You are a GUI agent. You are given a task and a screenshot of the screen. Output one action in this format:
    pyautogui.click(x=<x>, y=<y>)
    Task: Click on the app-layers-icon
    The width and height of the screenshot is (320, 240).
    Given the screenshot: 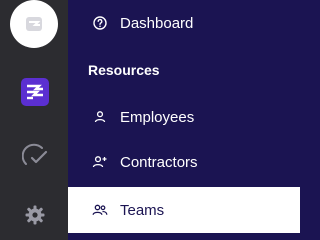 What is the action you would take?
    pyautogui.click(x=35, y=92)
    